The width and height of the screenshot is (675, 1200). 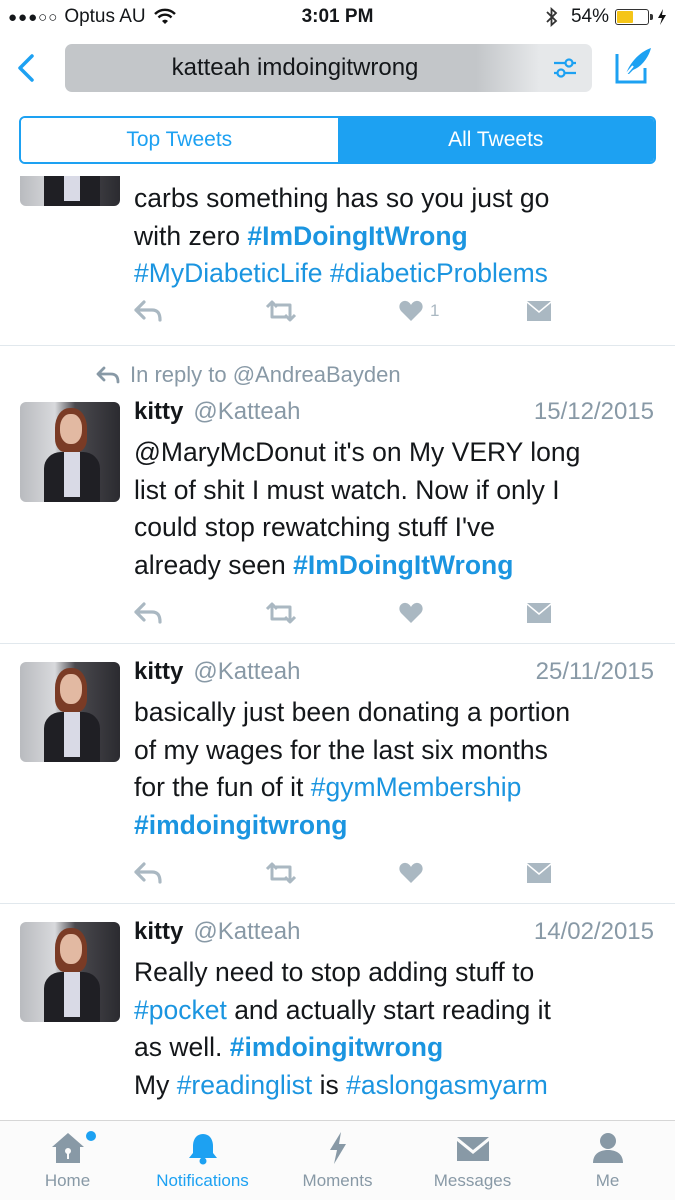 What do you see at coordinates (337, 1148) in the screenshot?
I see `lightning-icon` at bounding box center [337, 1148].